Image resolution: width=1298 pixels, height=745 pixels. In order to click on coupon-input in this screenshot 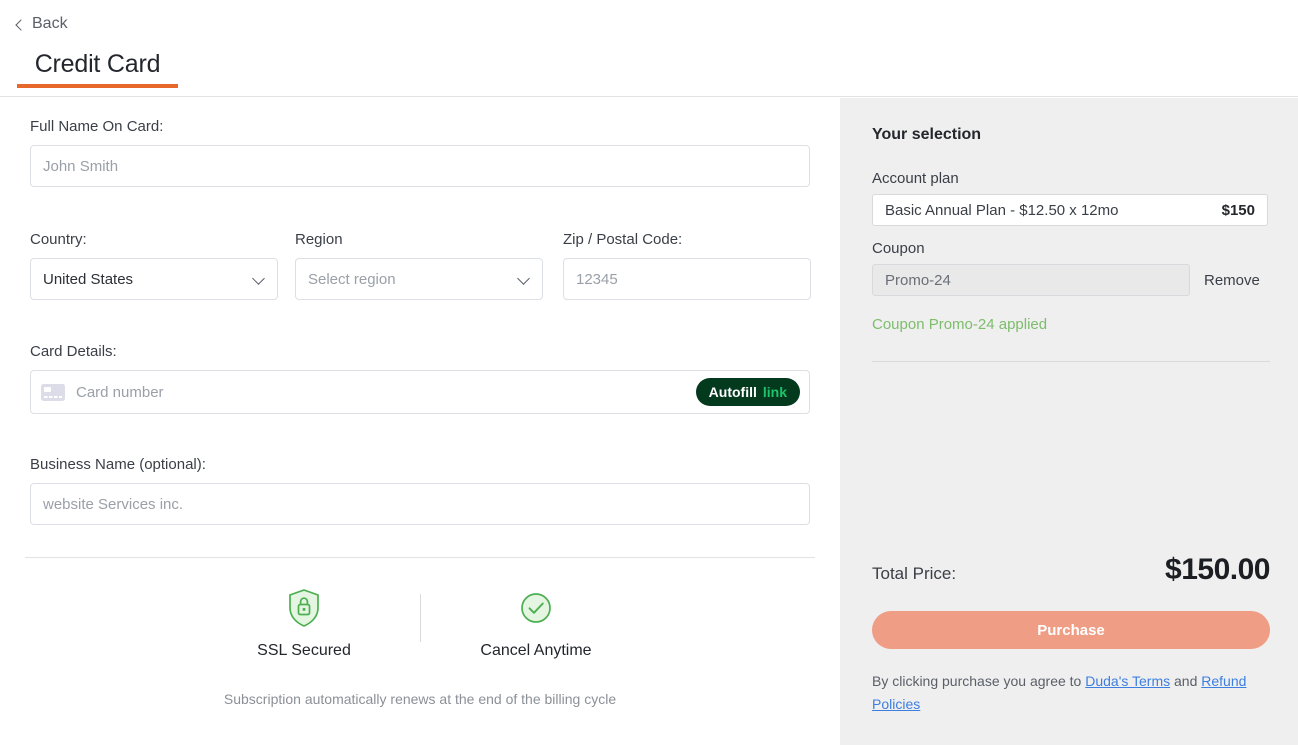, I will do `click(1031, 280)`.